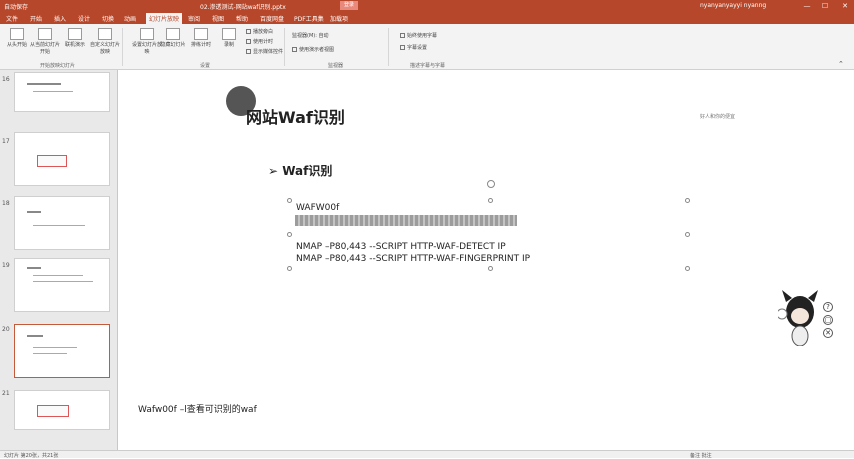 The image size is (854, 459). What do you see at coordinates (6, 329) in the screenshot?
I see `slide-number: 20` at bounding box center [6, 329].